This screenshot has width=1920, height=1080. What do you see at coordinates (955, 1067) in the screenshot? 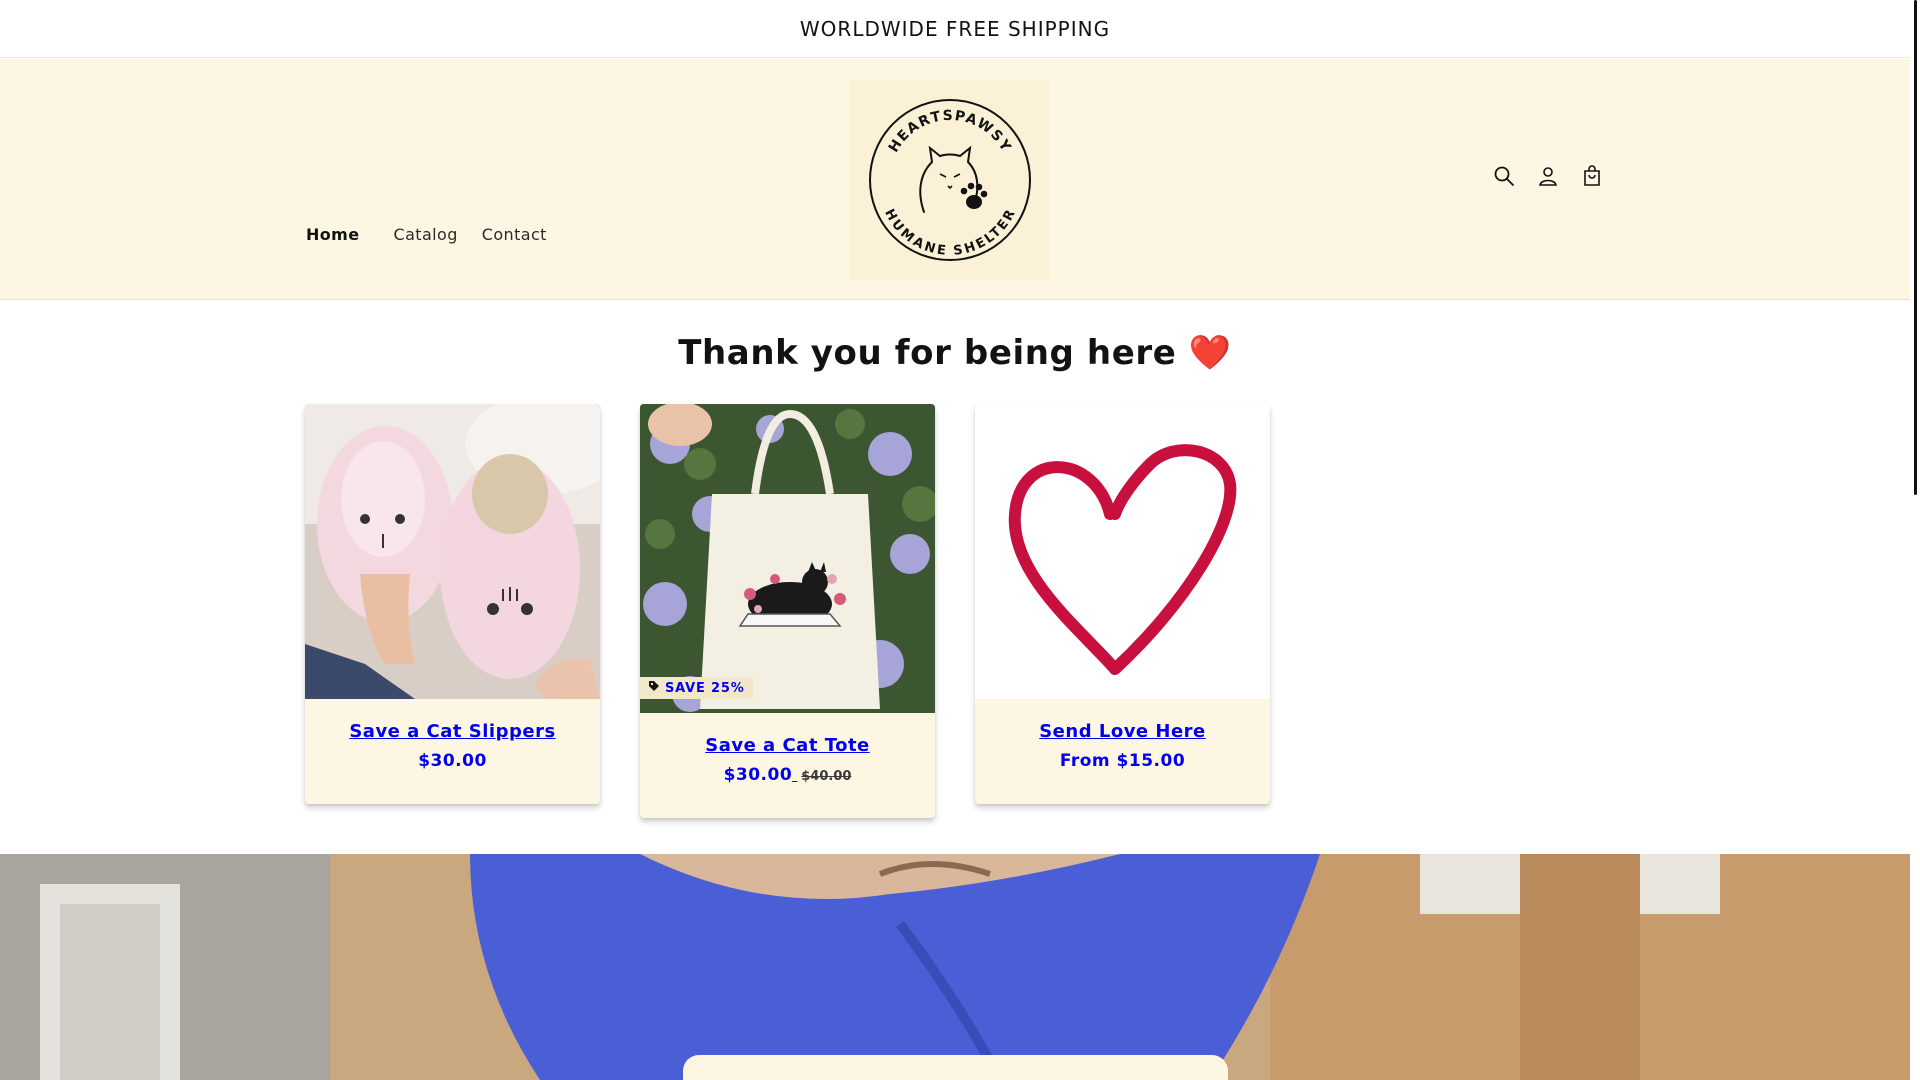
I see `banner-content-panel` at bounding box center [955, 1067].